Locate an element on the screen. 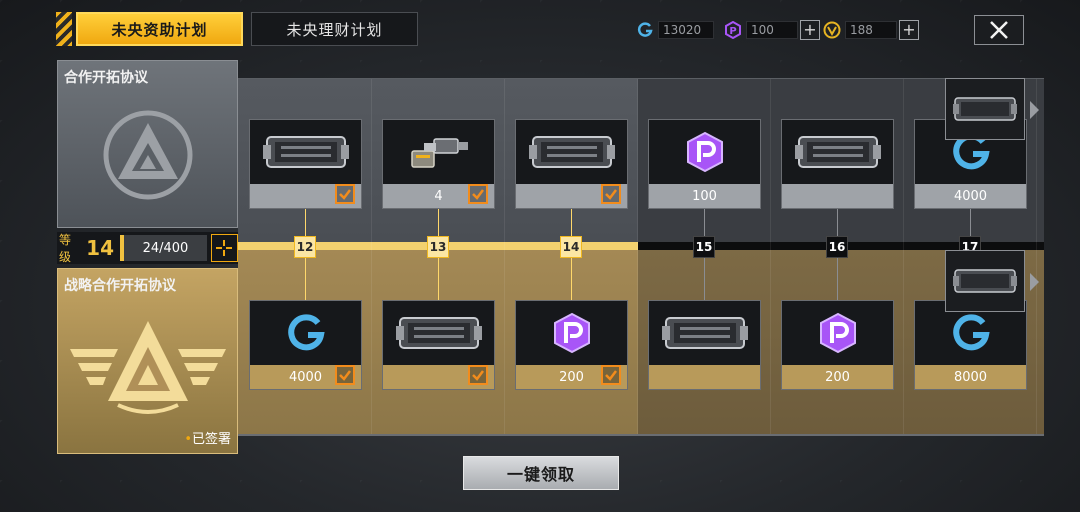  weapon-parts-icon is located at coordinates (438, 152).